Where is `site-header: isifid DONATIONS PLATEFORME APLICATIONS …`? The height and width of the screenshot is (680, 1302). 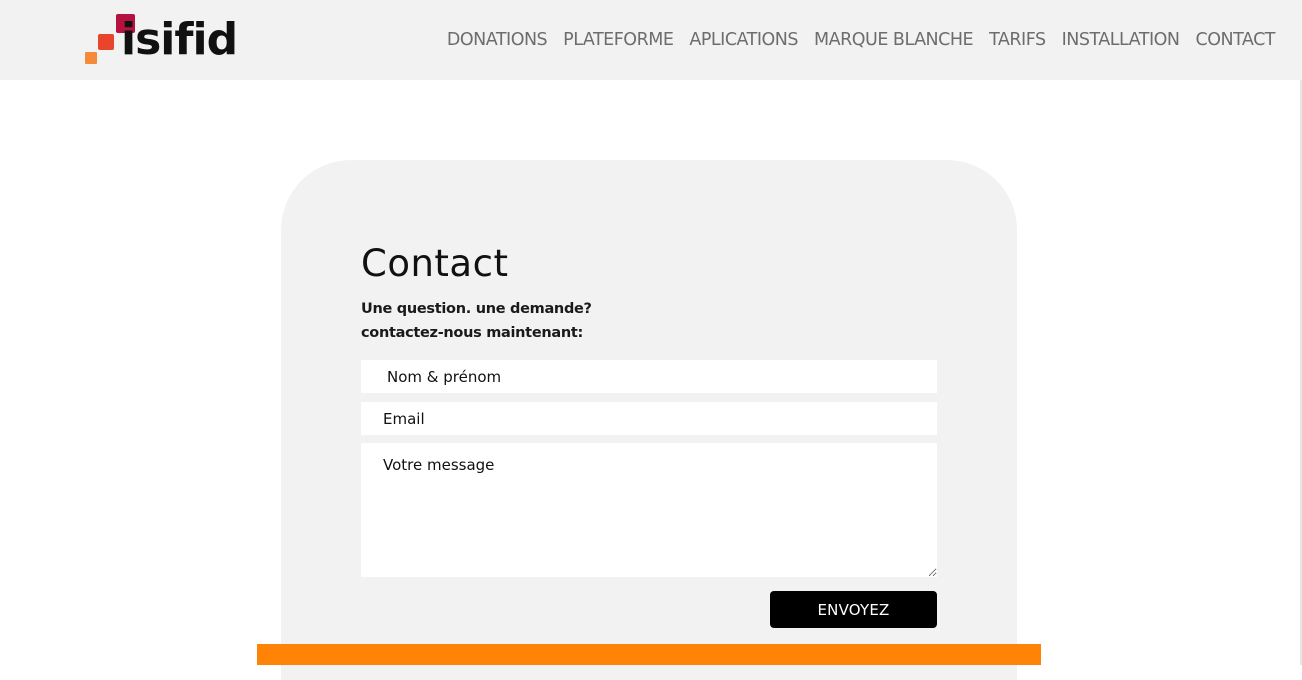 site-header: isifid DONATIONS PLATEFORME APLICATIONS … is located at coordinates (651, 40).